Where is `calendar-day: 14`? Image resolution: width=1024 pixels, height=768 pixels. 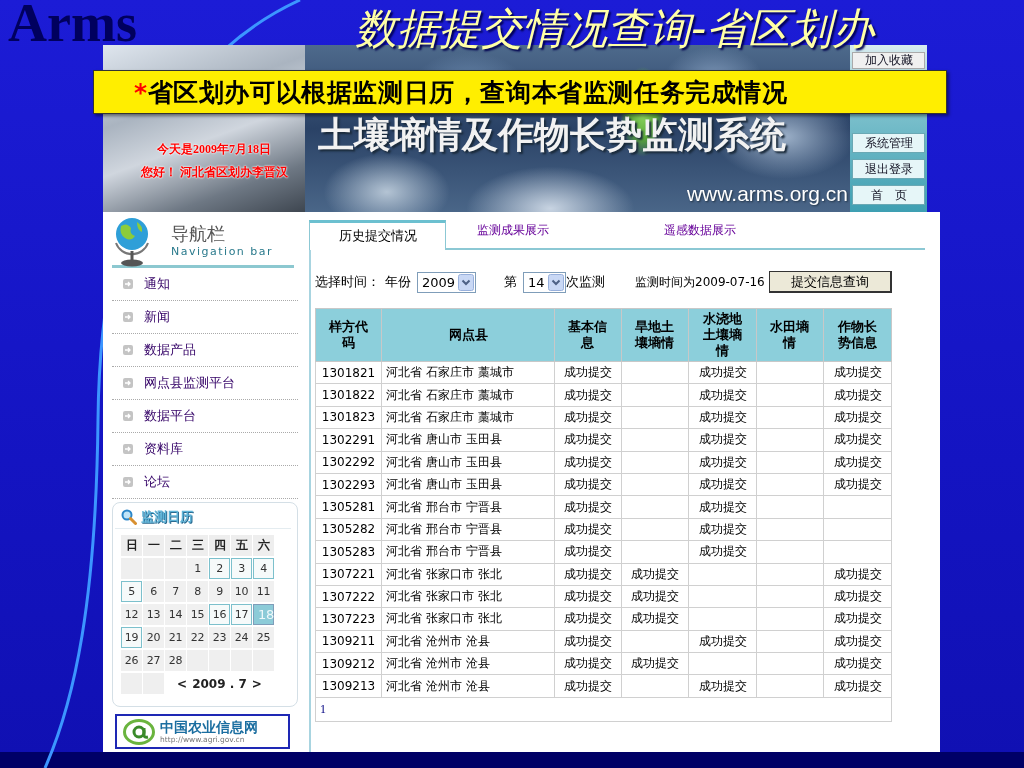 calendar-day: 14 is located at coordinates (175, 614).